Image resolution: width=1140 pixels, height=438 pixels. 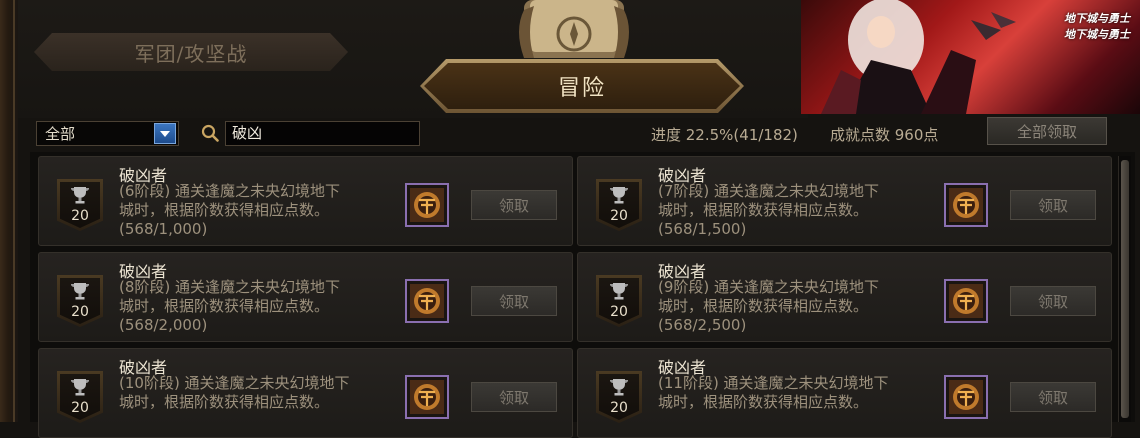 I want to click on claim-all-button: 全部领取, so click(x=1047, y=131).